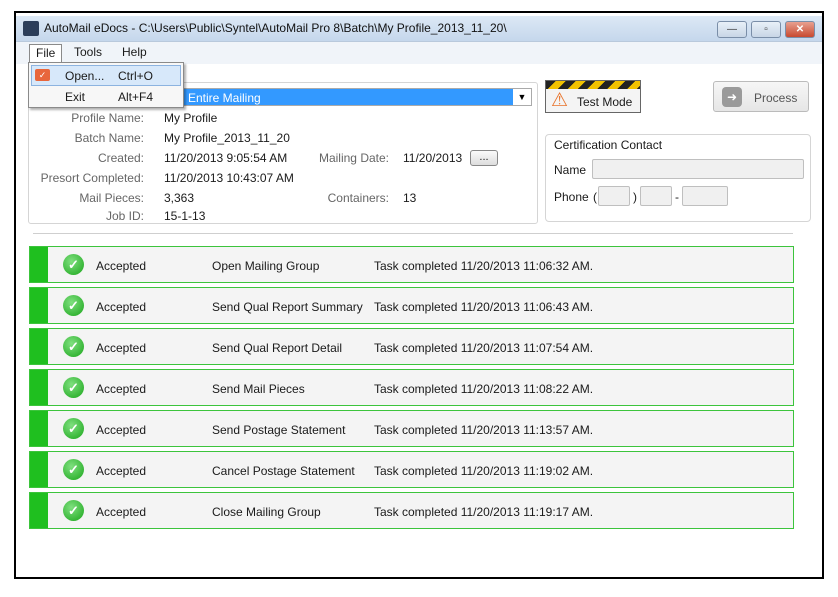 The image size is (838, 597). I want to click on profile-name-value: My Profile, so click(191, 118).